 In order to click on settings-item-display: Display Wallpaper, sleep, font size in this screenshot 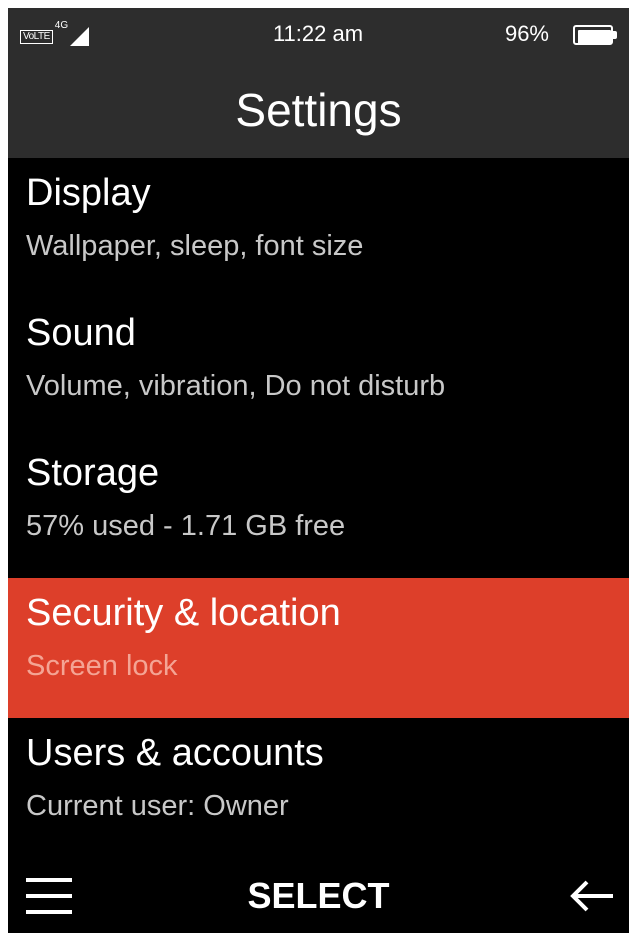, I will do `click(318, 228)`.